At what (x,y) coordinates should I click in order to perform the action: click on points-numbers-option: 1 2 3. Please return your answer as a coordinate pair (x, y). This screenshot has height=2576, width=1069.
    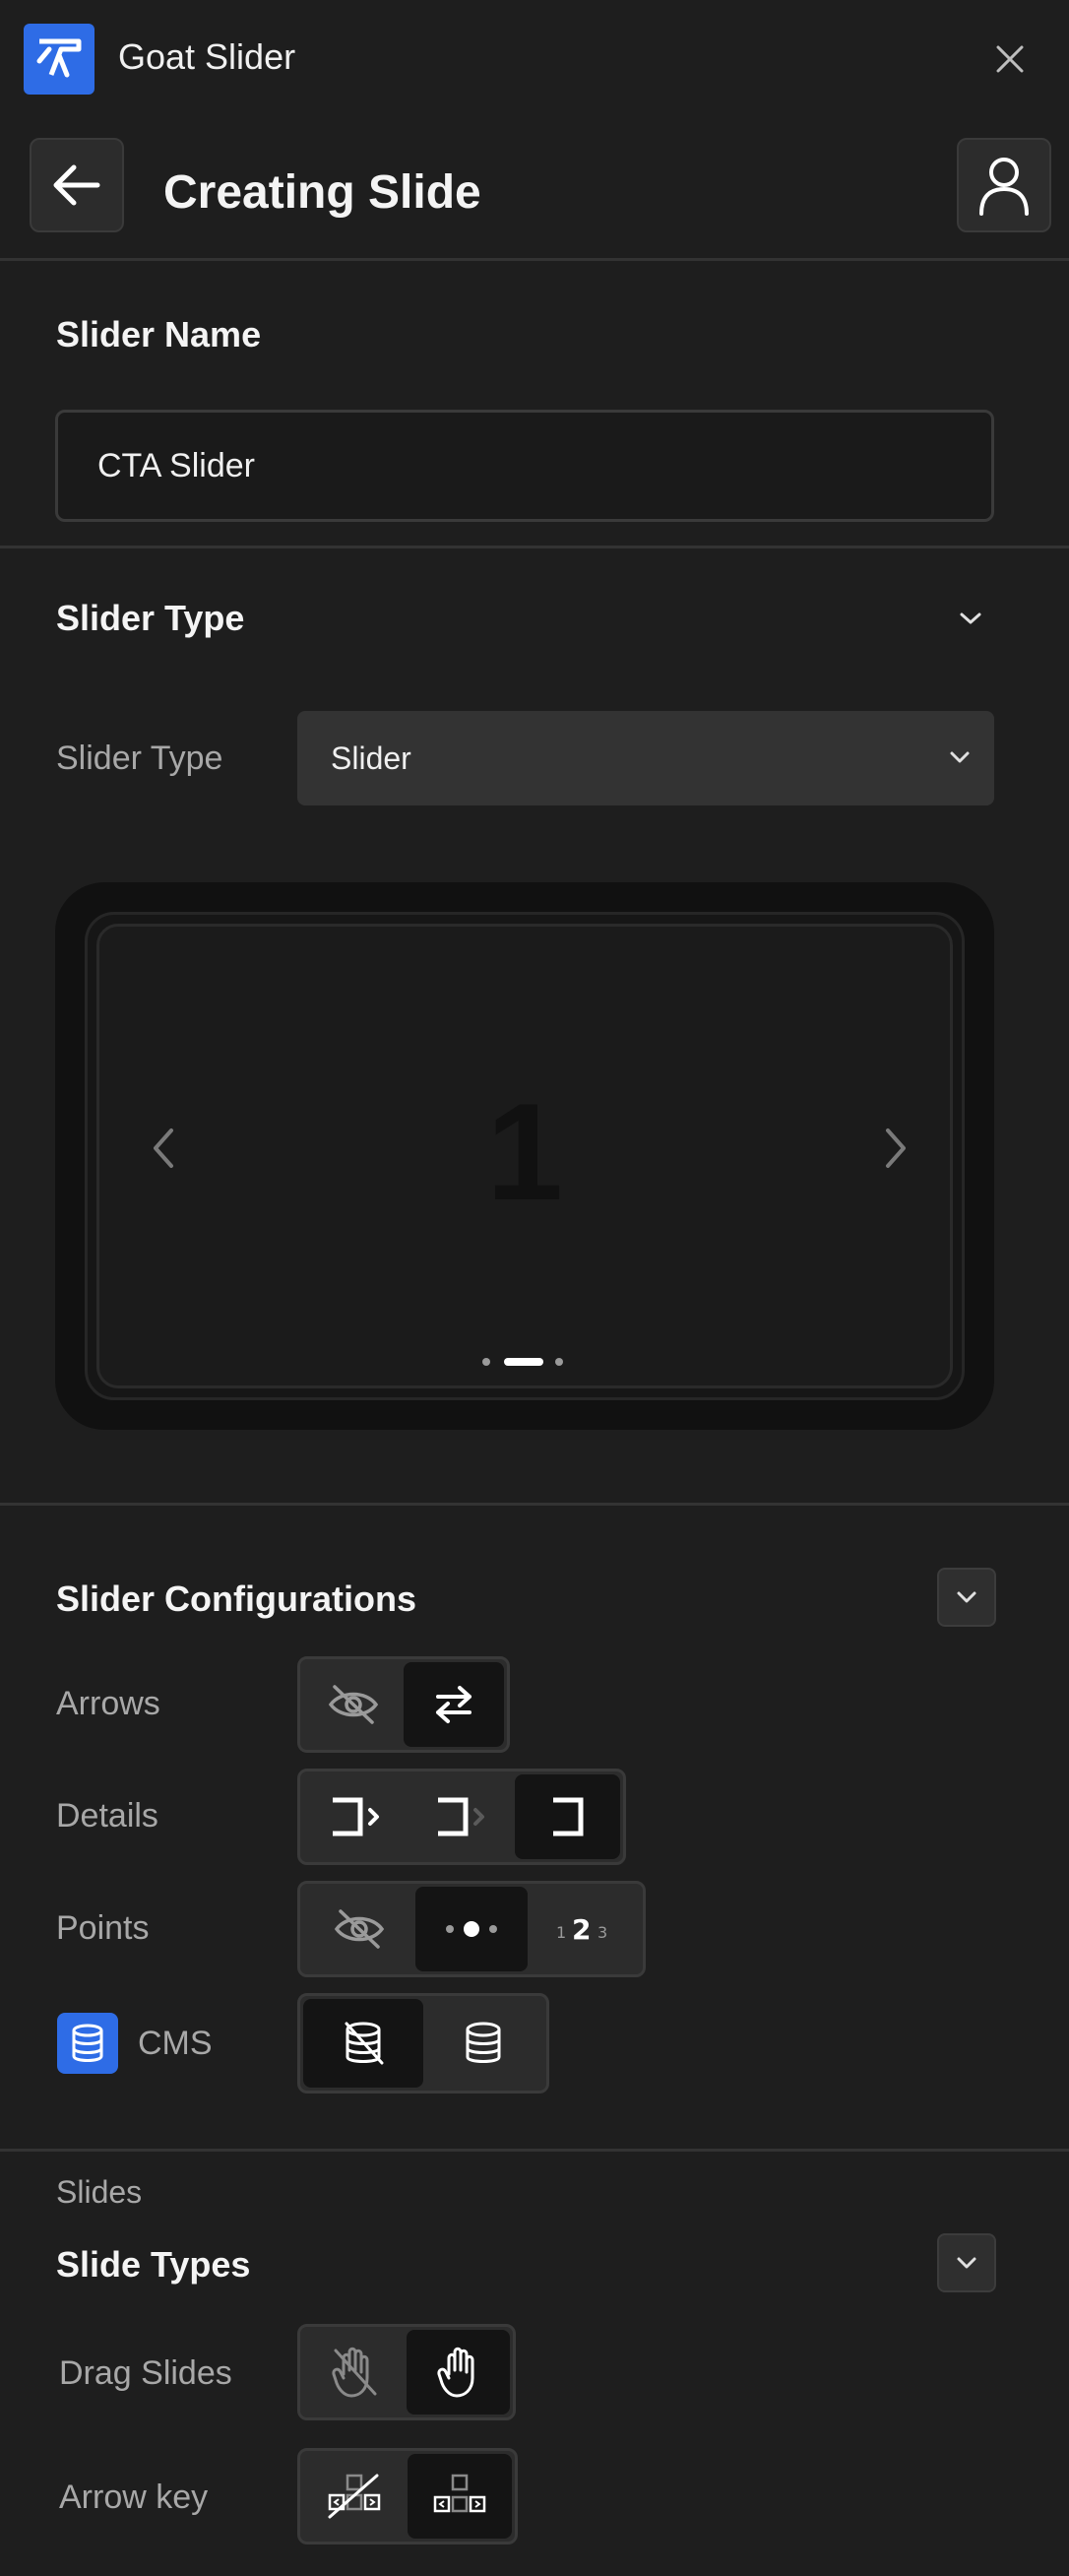
    Looking at the image, I should click on (584, 1929).